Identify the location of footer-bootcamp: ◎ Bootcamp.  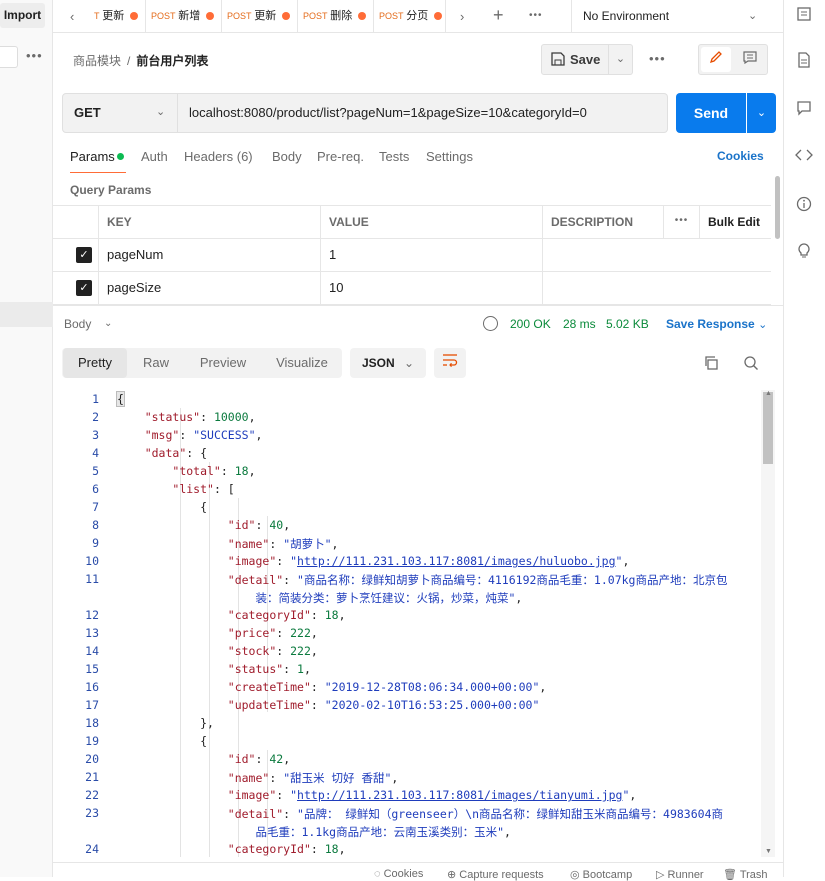
(601, 874).